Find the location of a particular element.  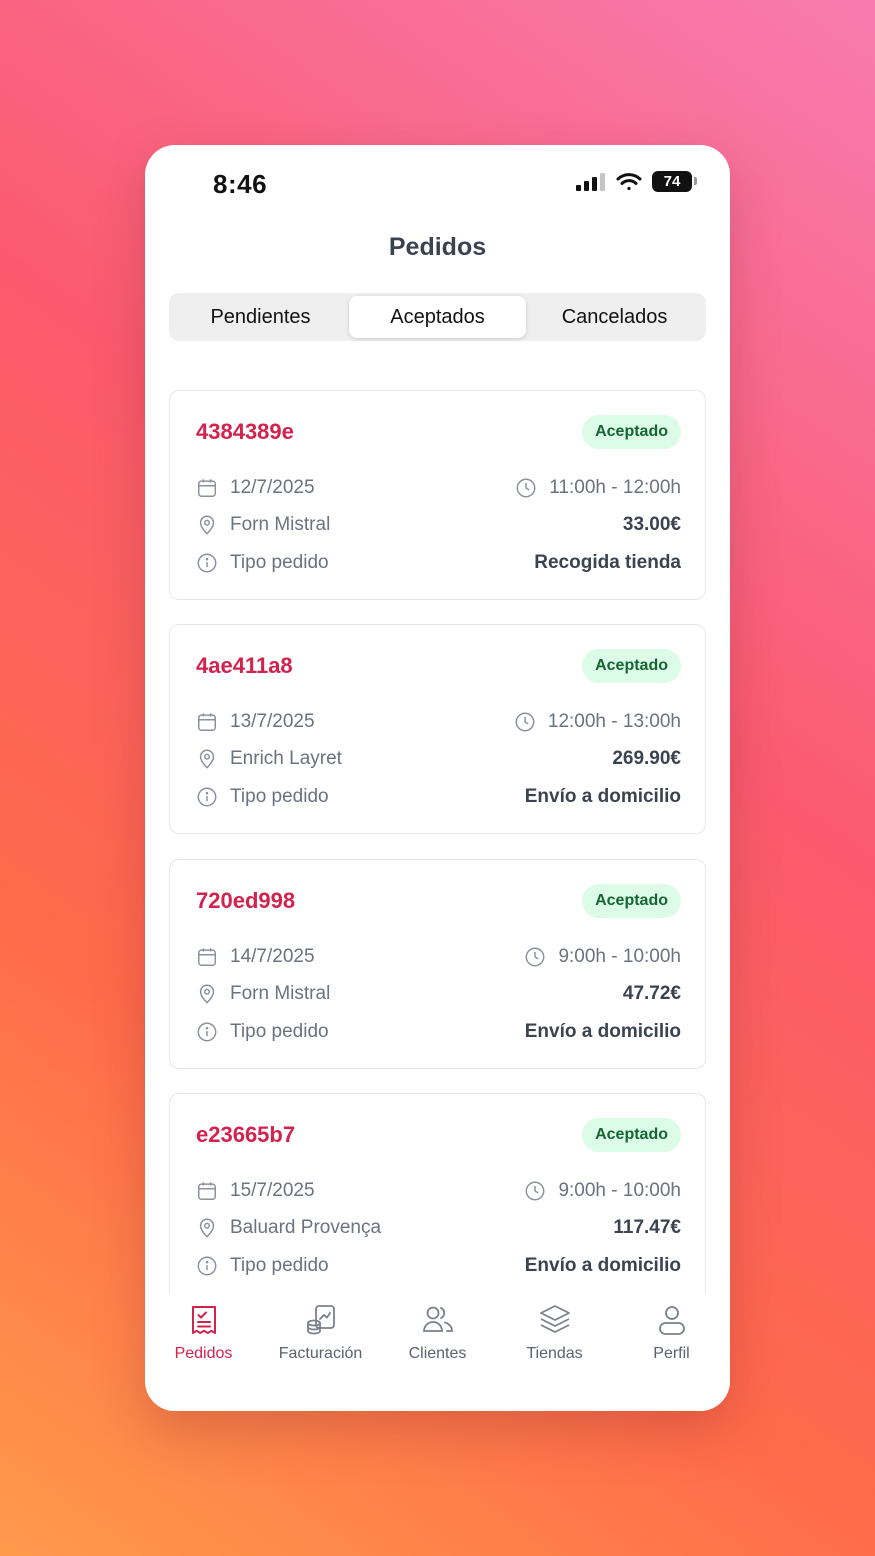

nav-label: Pedidos is located at coordinates (203, 1353).